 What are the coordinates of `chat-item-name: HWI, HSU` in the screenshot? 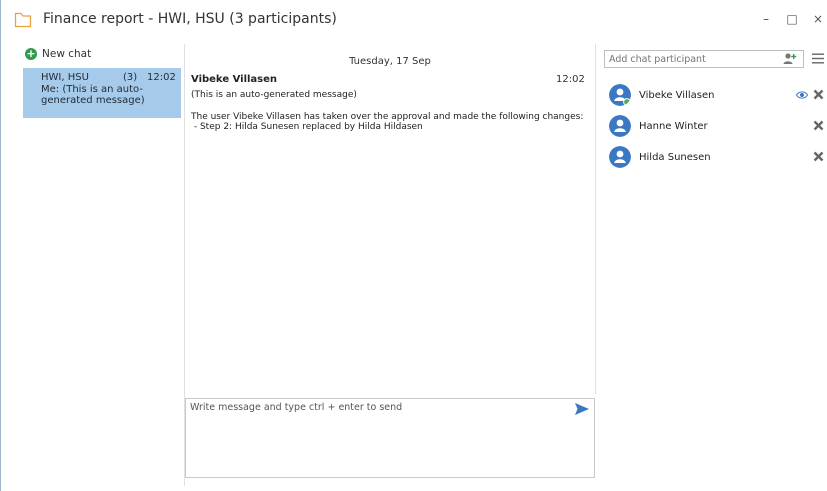 It's located at (65, 77).